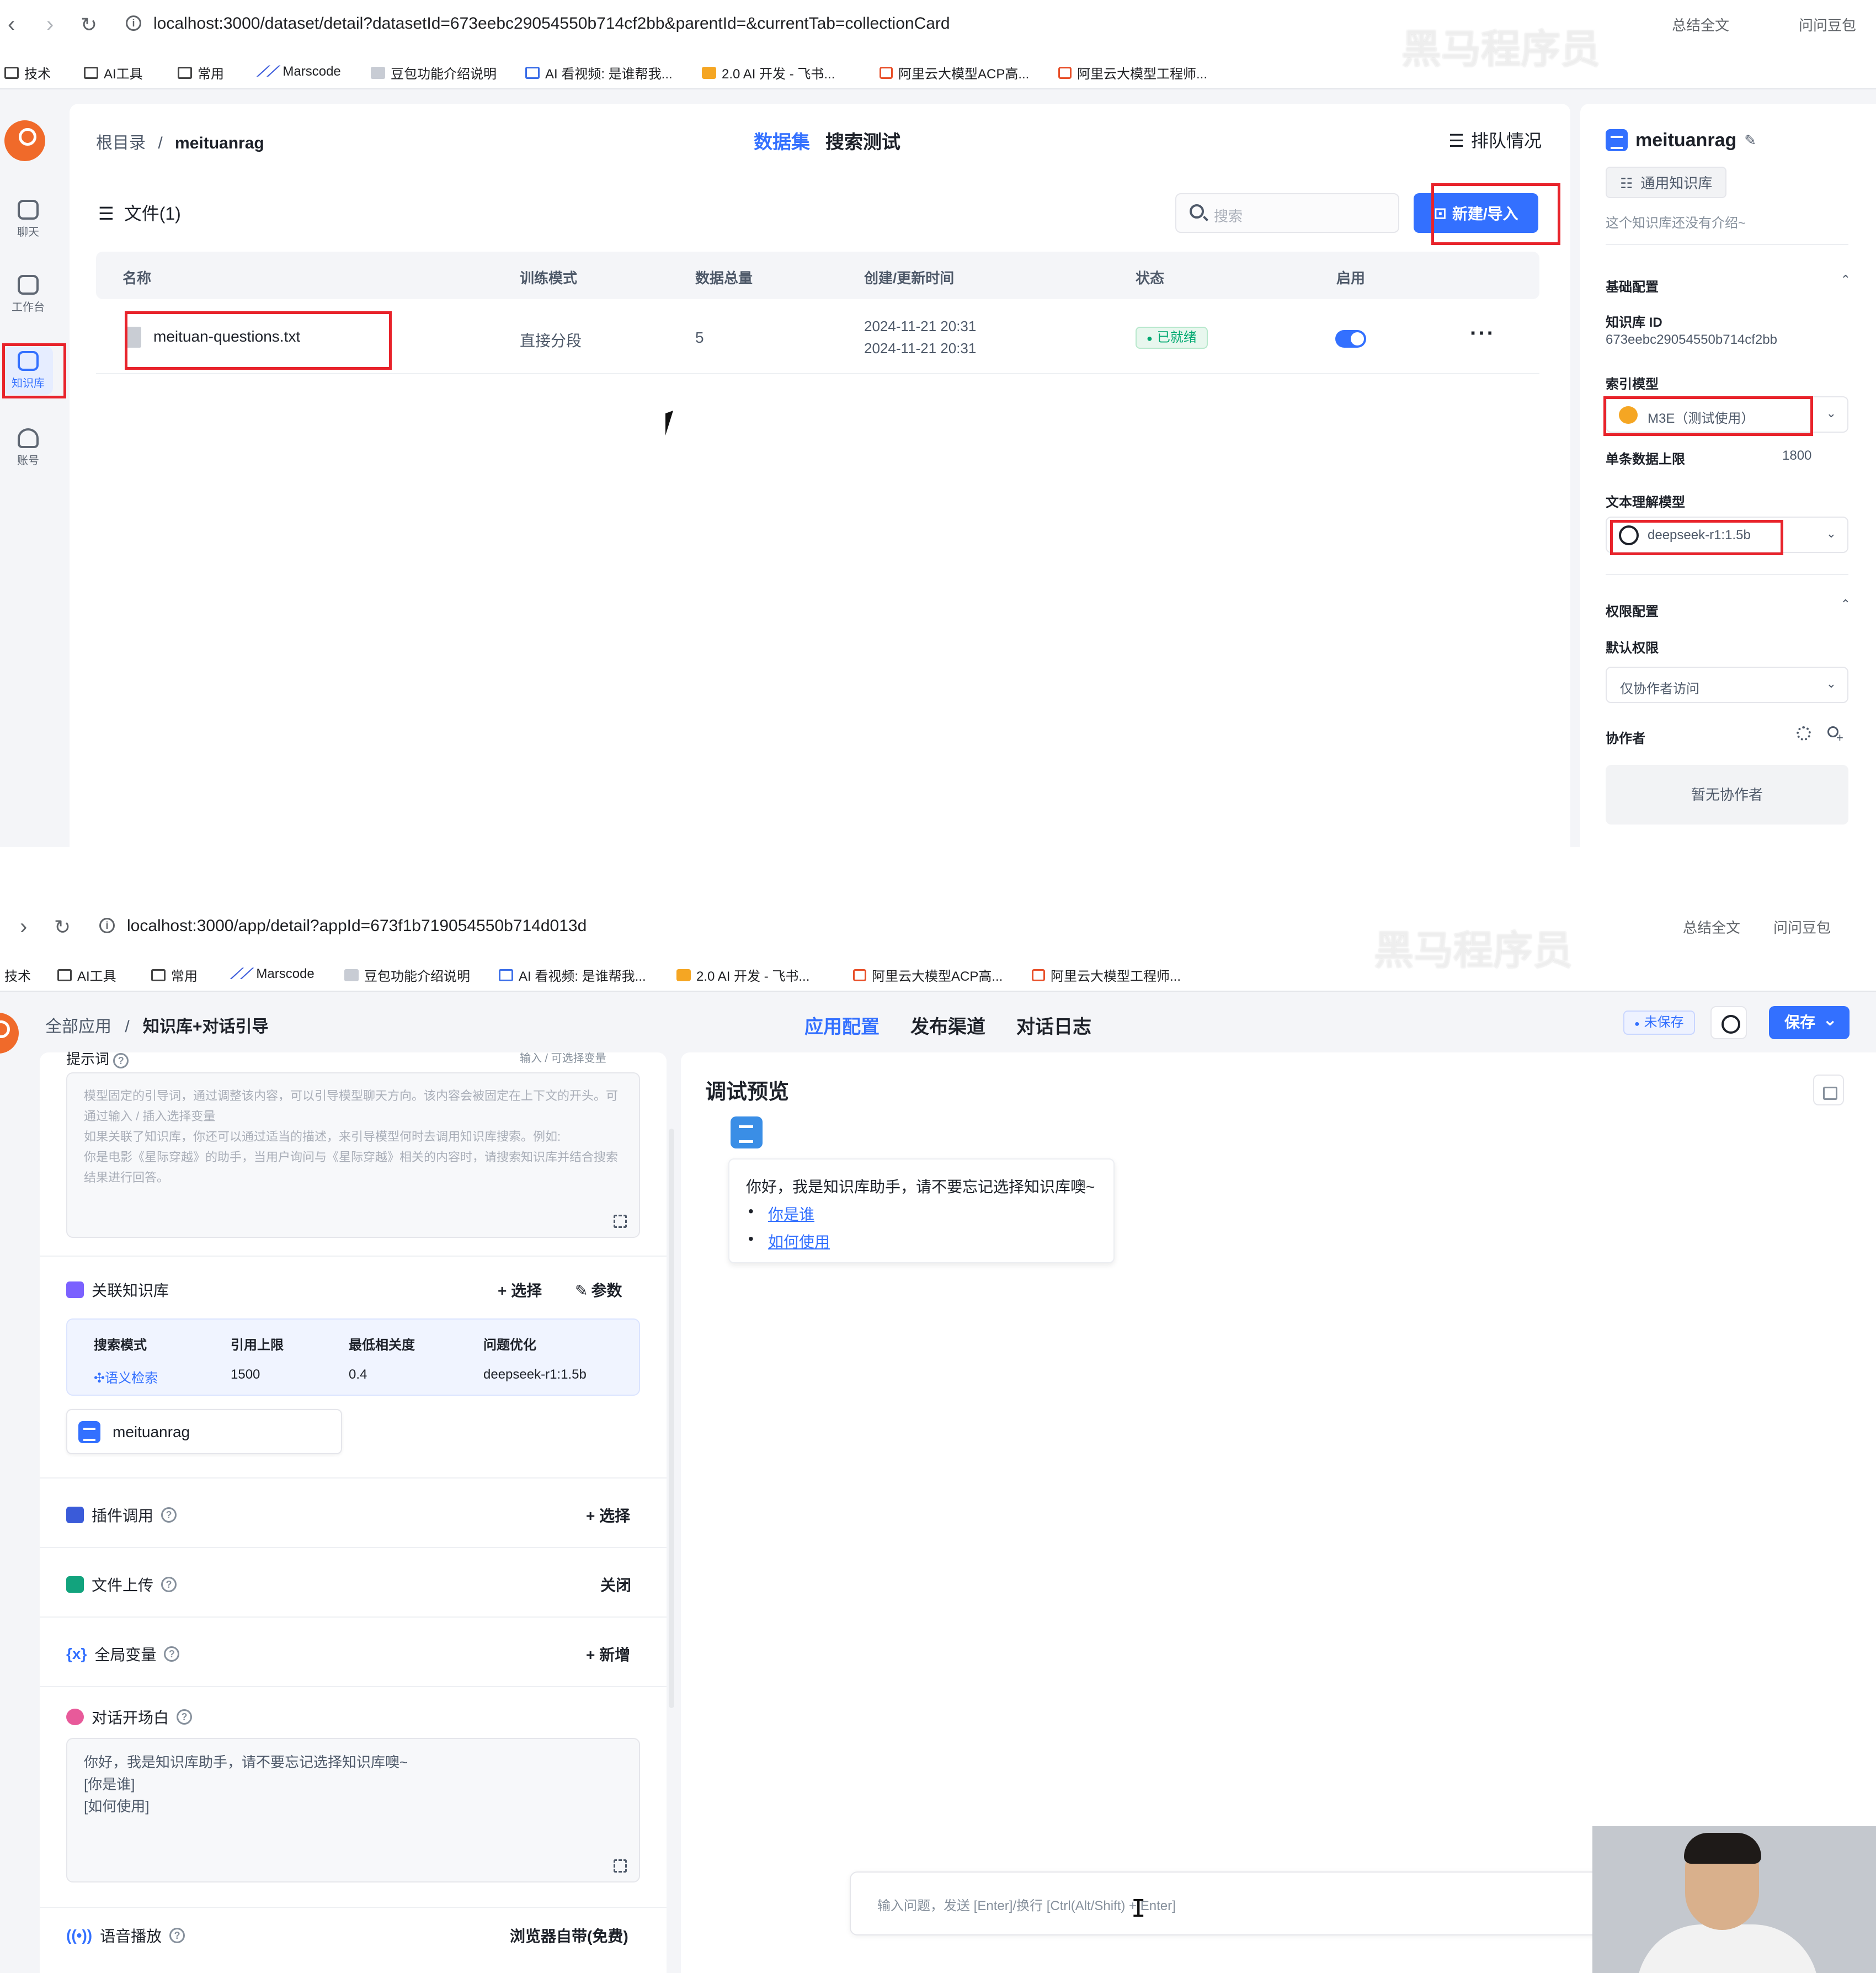 Image resolution: width=1876 pixels, height=1973 pixels. Describe the element at coordinates (862, 141) in the screenshot. I see `tab-search-test: 搜索测试` at that location.